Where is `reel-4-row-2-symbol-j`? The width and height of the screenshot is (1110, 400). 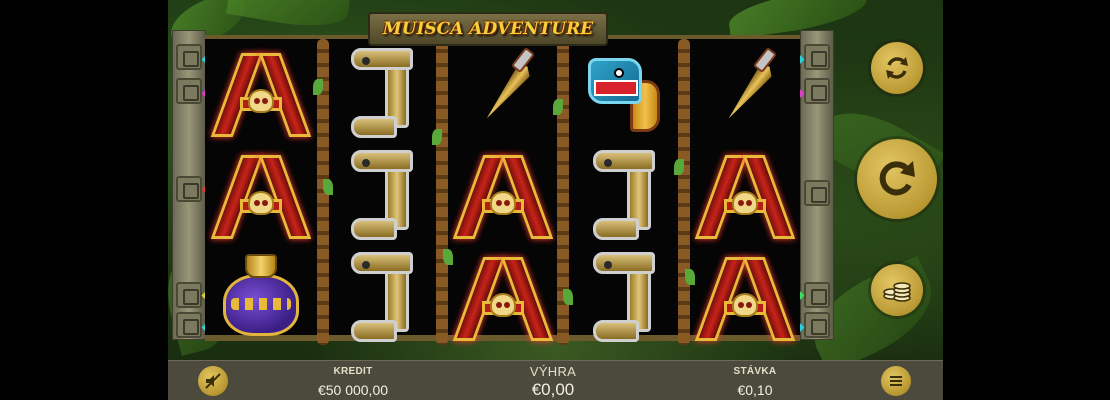
reel-4-row-2-symbol-j is located at coordinates (624, 195).